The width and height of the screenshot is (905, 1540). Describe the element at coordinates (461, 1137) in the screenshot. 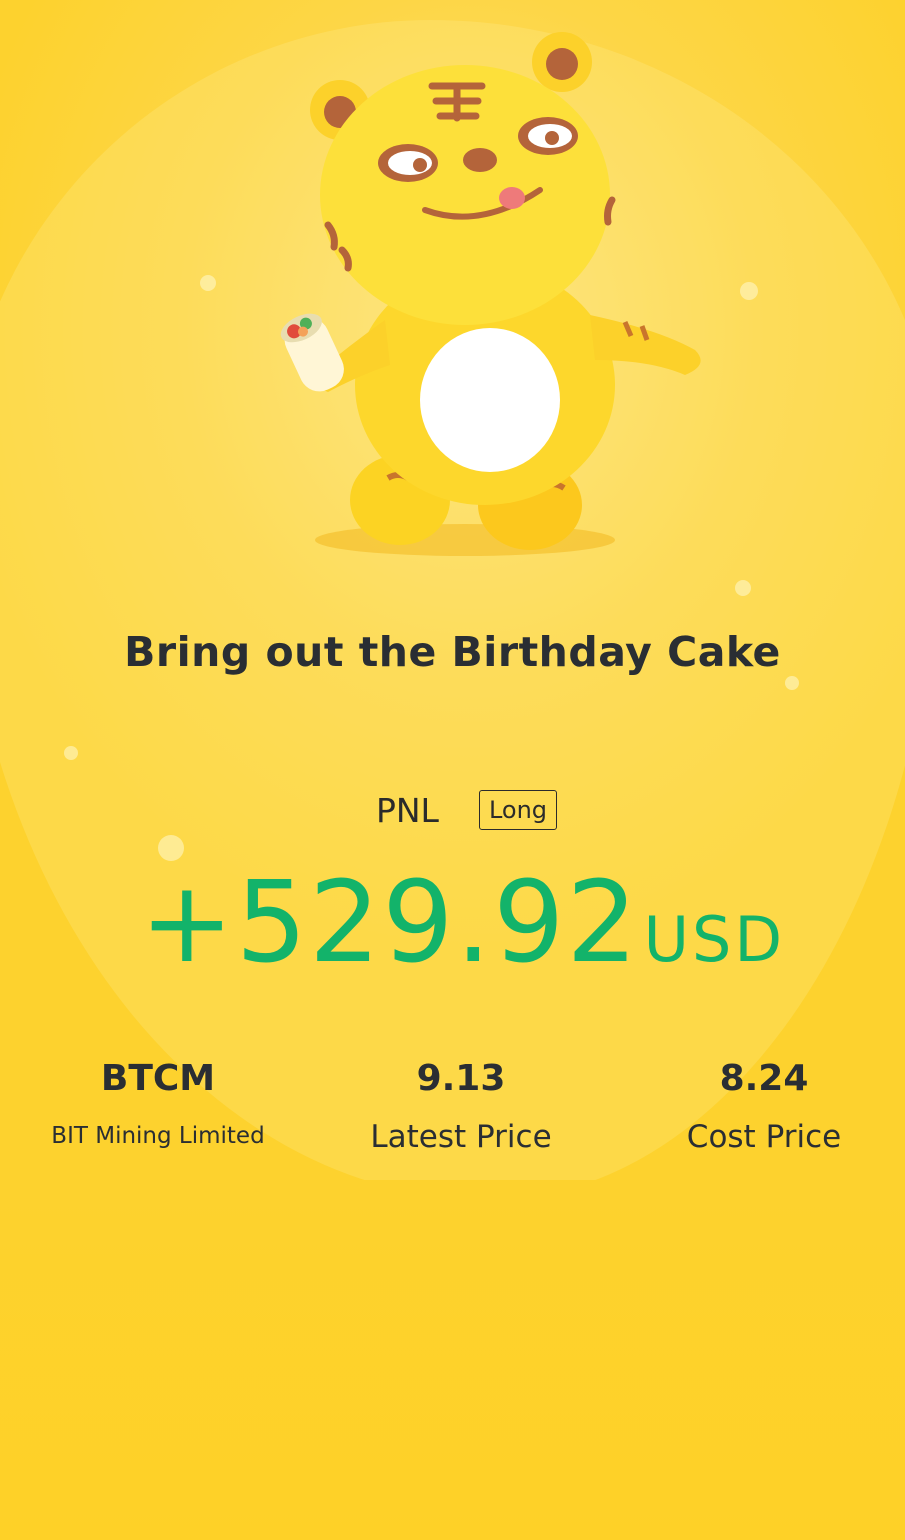

I see `latest-price-label: Latest Price` at that location.